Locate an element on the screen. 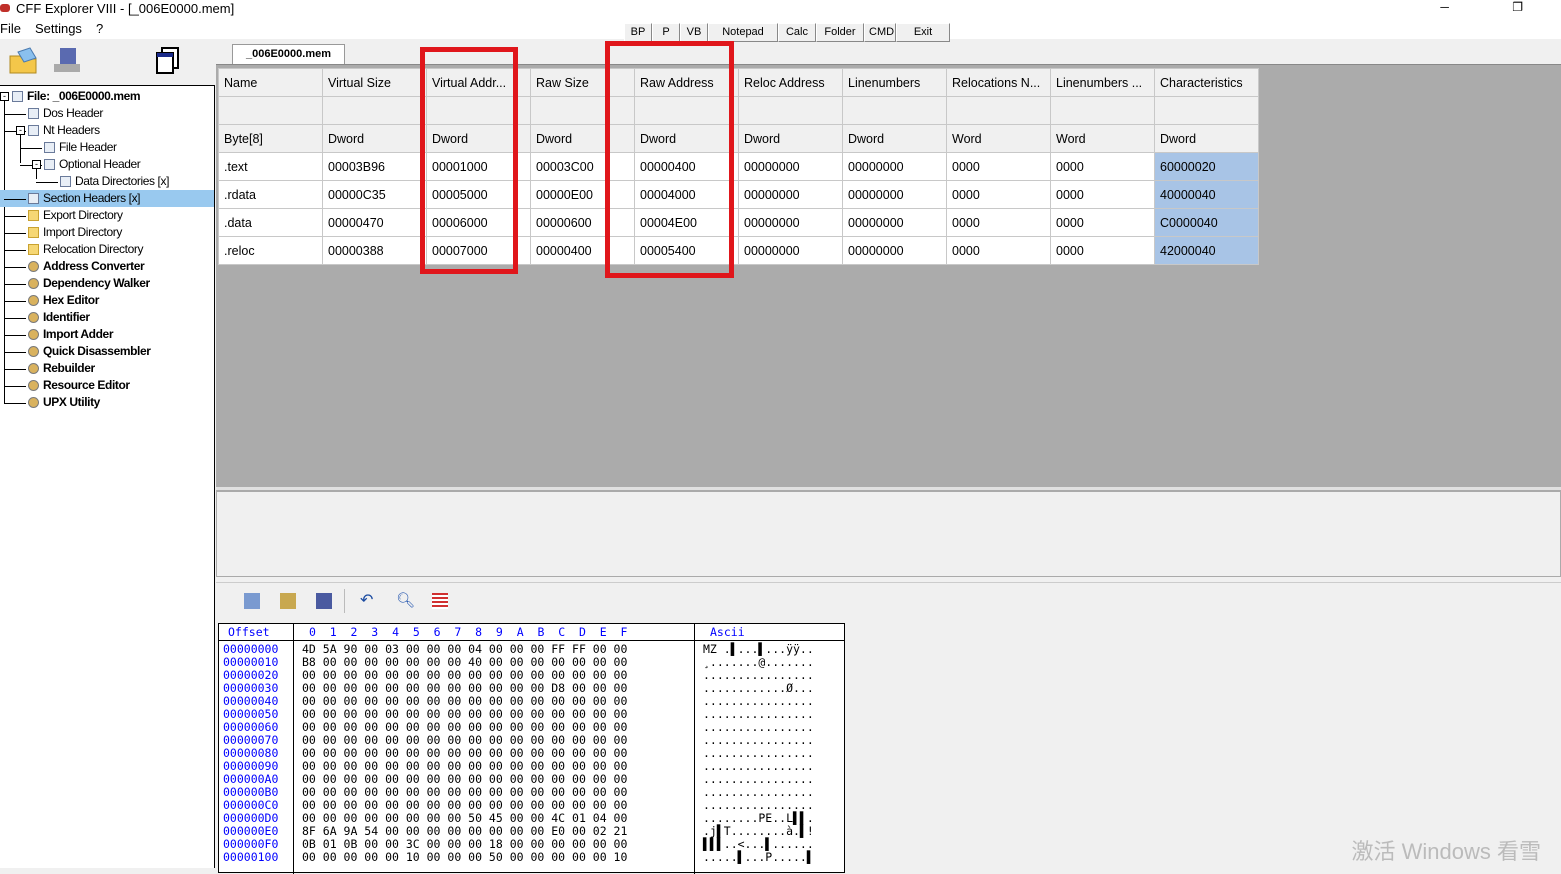 This screenshot has width=1561, height=874. save-icon is located at coordinates (67, 61).